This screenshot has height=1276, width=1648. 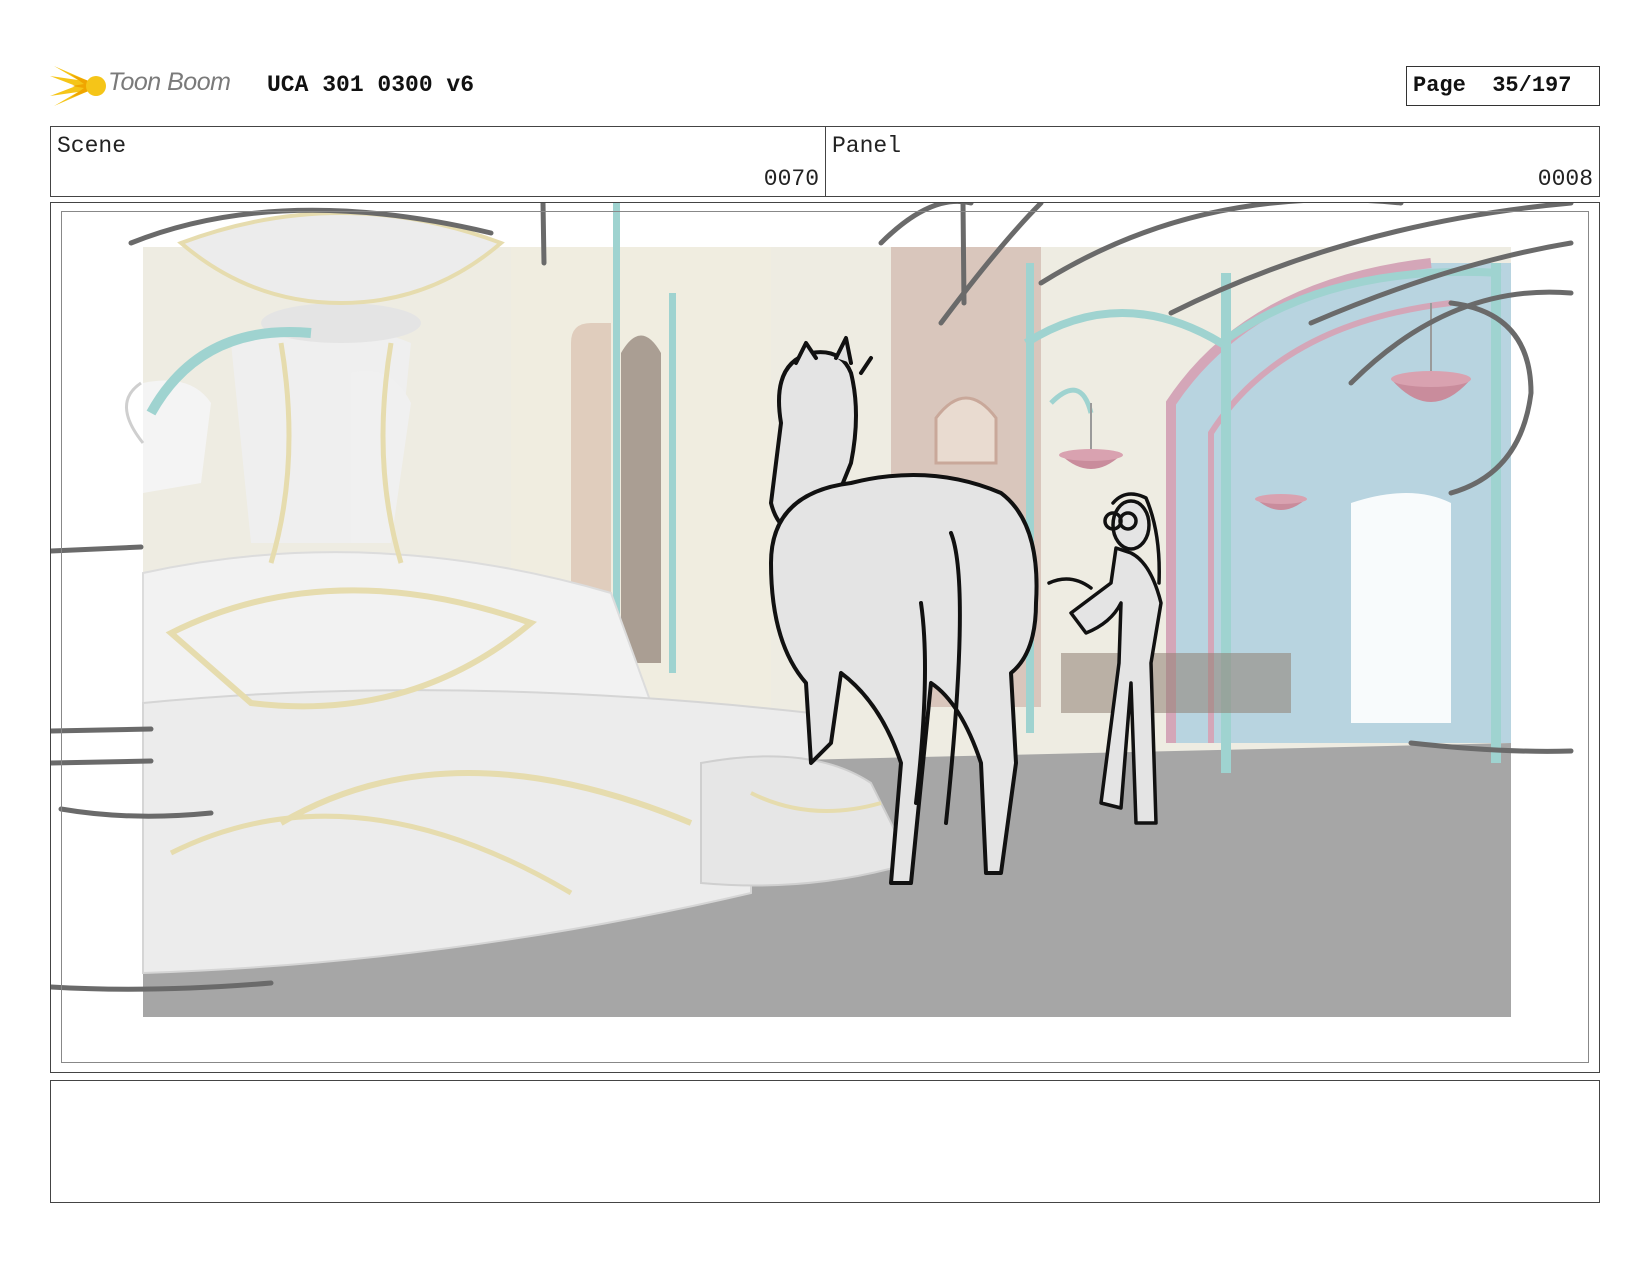 I want to click on scene-panel-row: Scene 0070 Panel 0008, so click(x=825, y=161).